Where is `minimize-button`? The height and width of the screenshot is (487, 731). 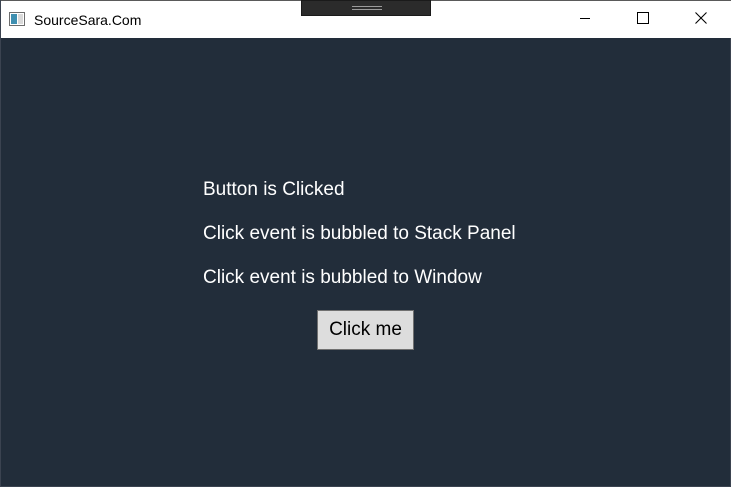
minimize-button is located at coordinates (585, 19).